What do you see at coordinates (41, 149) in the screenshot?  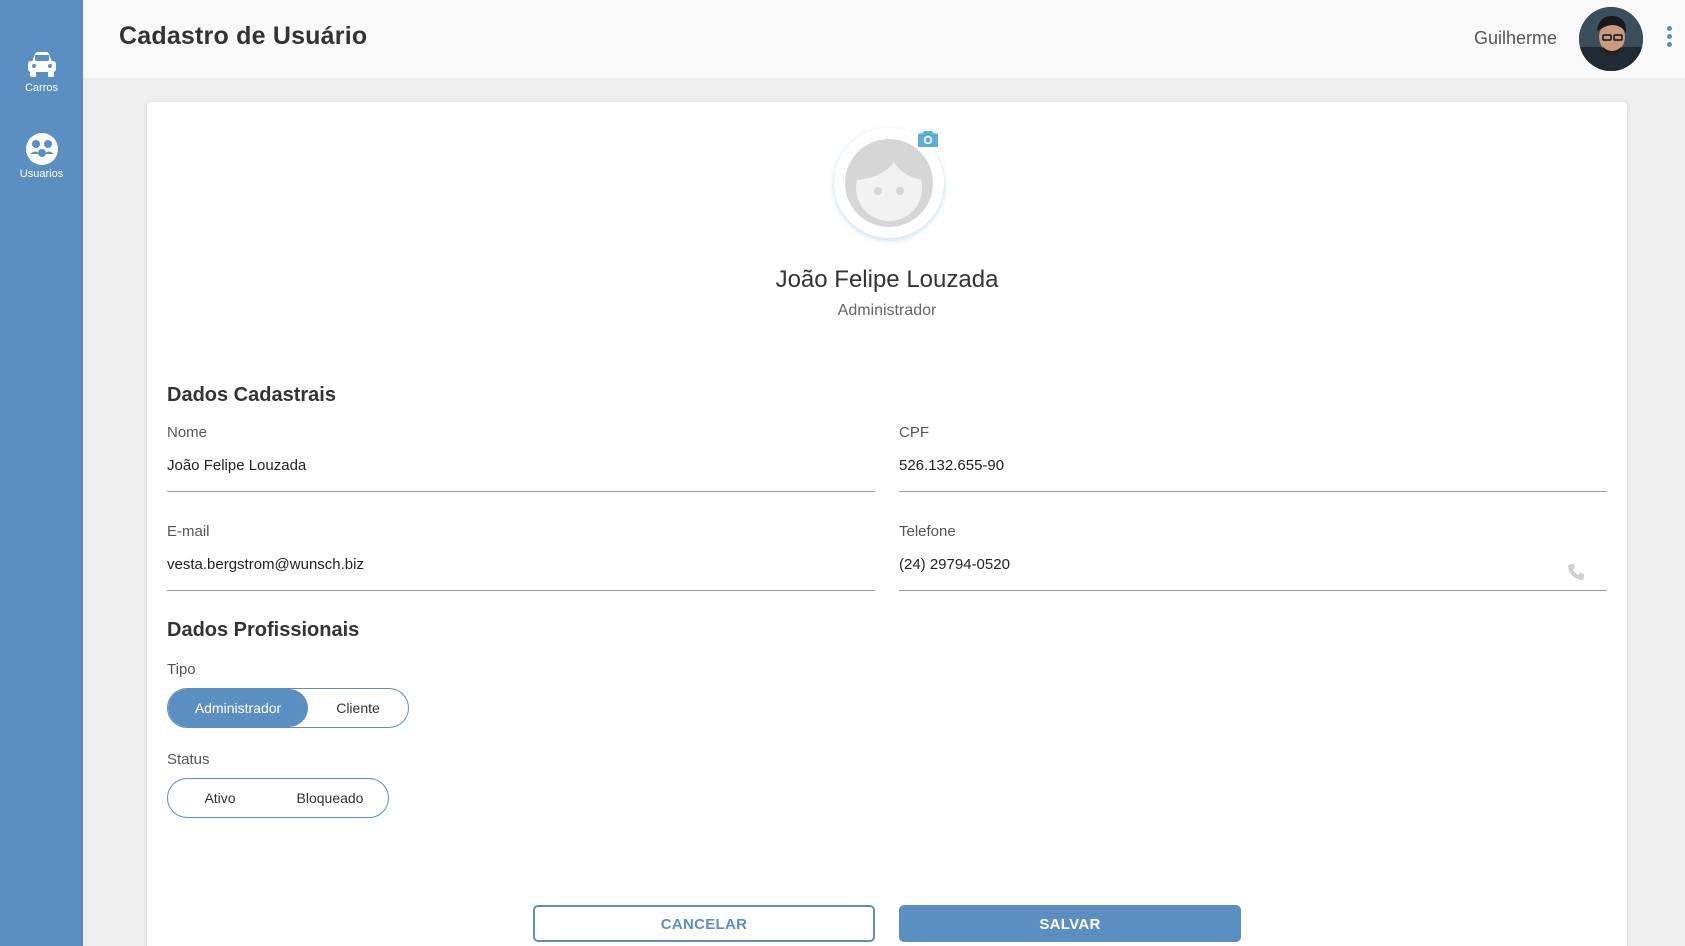 I see `users-icon` at bounding box center [41, 149].